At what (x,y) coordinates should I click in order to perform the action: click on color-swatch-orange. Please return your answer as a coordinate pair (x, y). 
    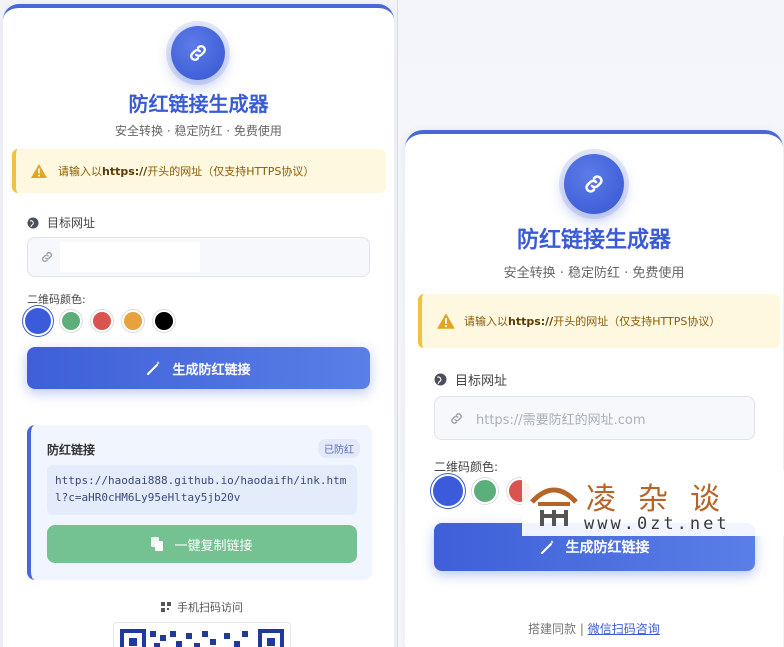
    Looking at the image, I should click on (133, 321).